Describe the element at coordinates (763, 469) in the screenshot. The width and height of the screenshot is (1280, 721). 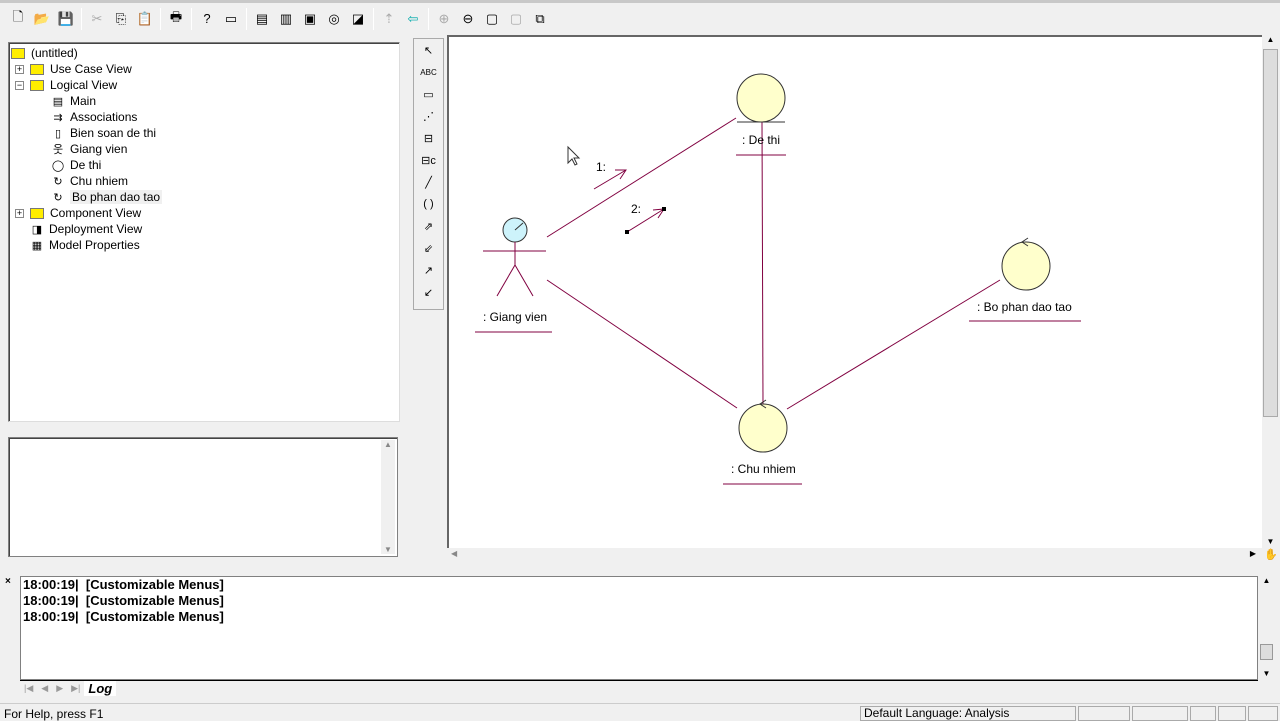
I see `label-chu-nhiem: : Chu nhiem` at that location.